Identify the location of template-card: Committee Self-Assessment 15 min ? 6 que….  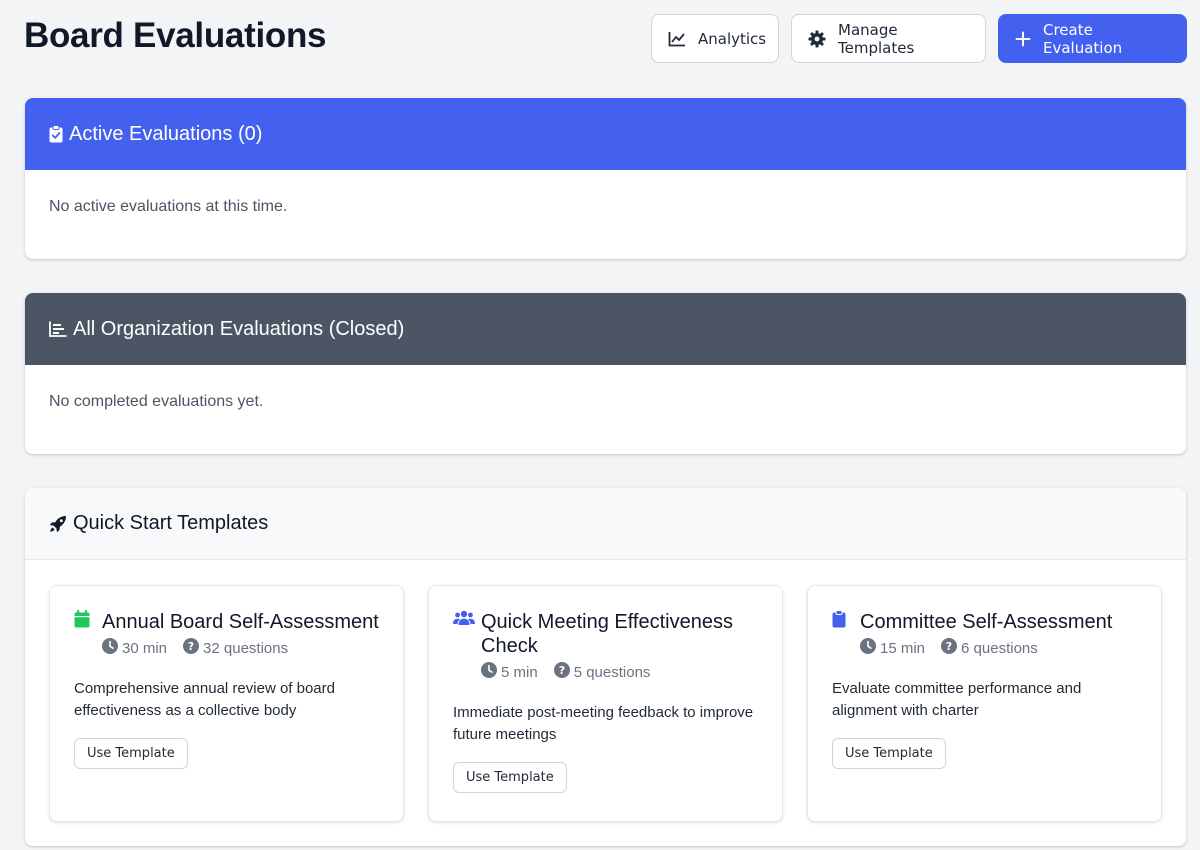
(984, 703).